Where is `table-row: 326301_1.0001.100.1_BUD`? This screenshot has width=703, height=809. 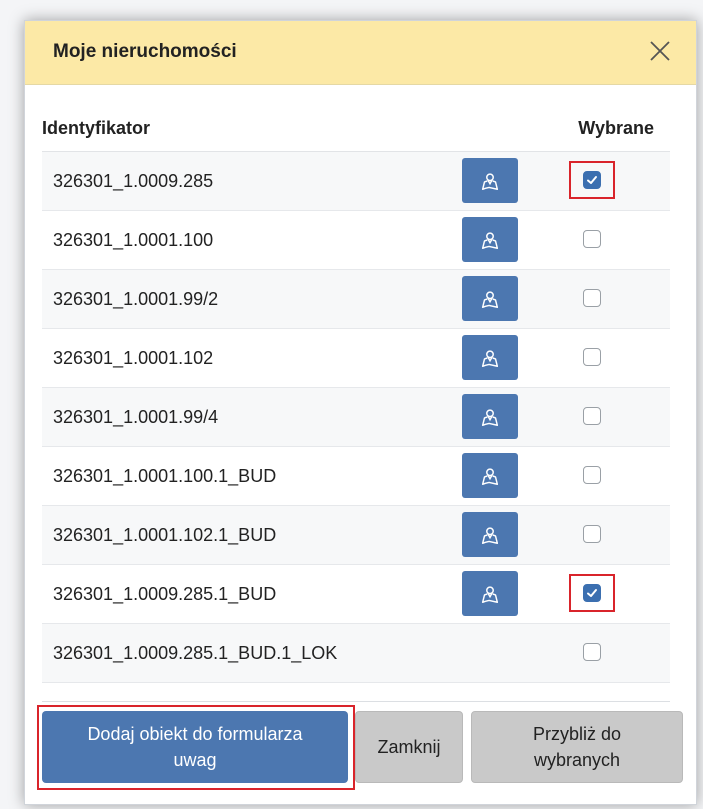
table-row: 326301_1.0001.100.1_BUD is located at coordinates (356, 476).